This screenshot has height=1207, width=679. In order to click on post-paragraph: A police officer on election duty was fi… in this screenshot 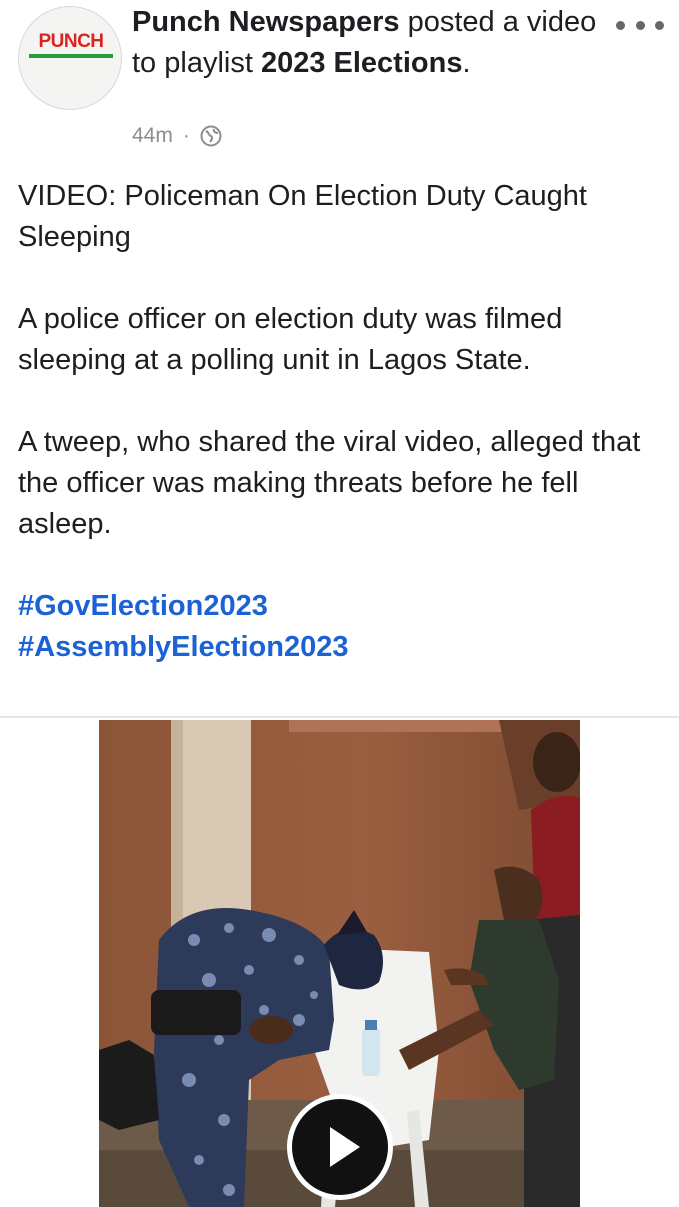, I will do `click(290, 339)`.